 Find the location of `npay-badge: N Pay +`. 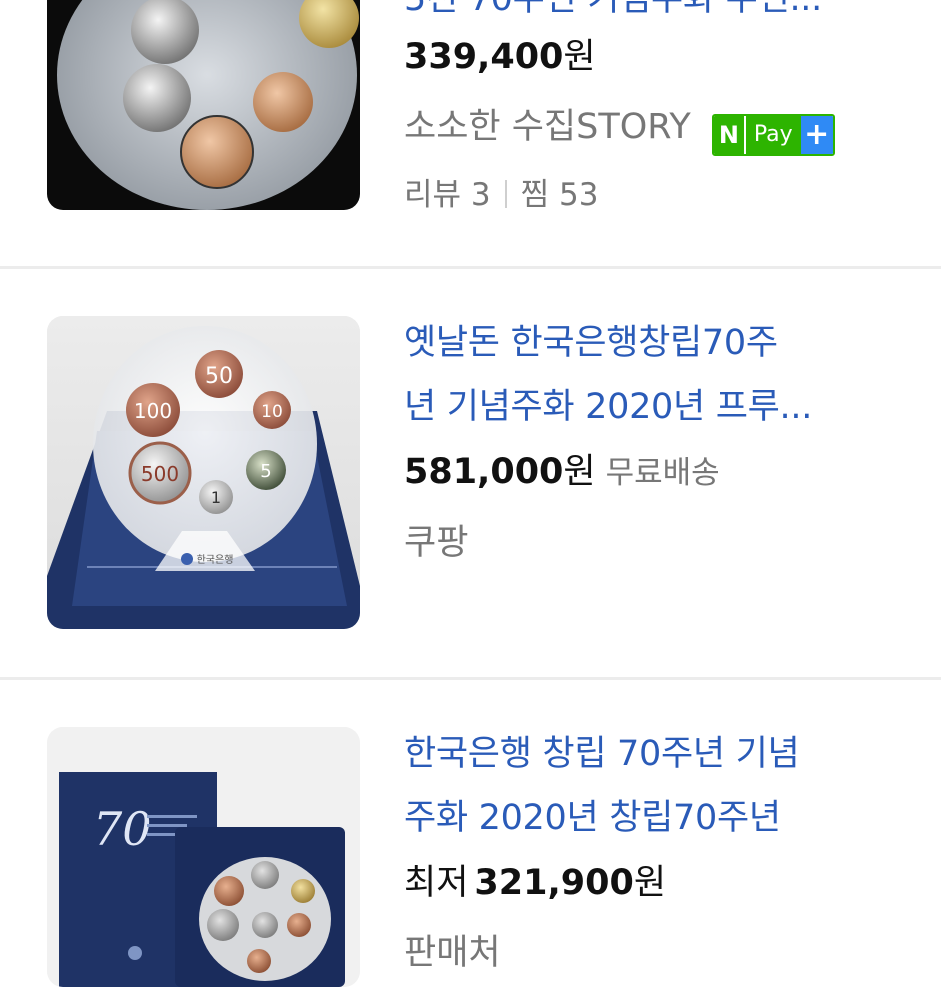

npay-badge: N Pay + is located at coordinates (773, 135).